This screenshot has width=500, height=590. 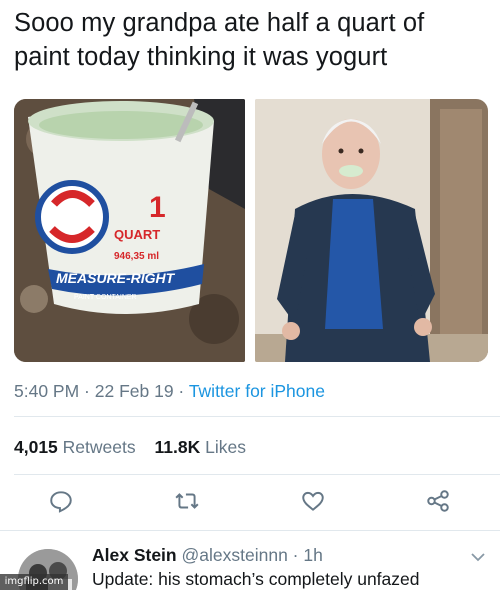 I want to click on tweet-actions, so click(x=250, y=503).